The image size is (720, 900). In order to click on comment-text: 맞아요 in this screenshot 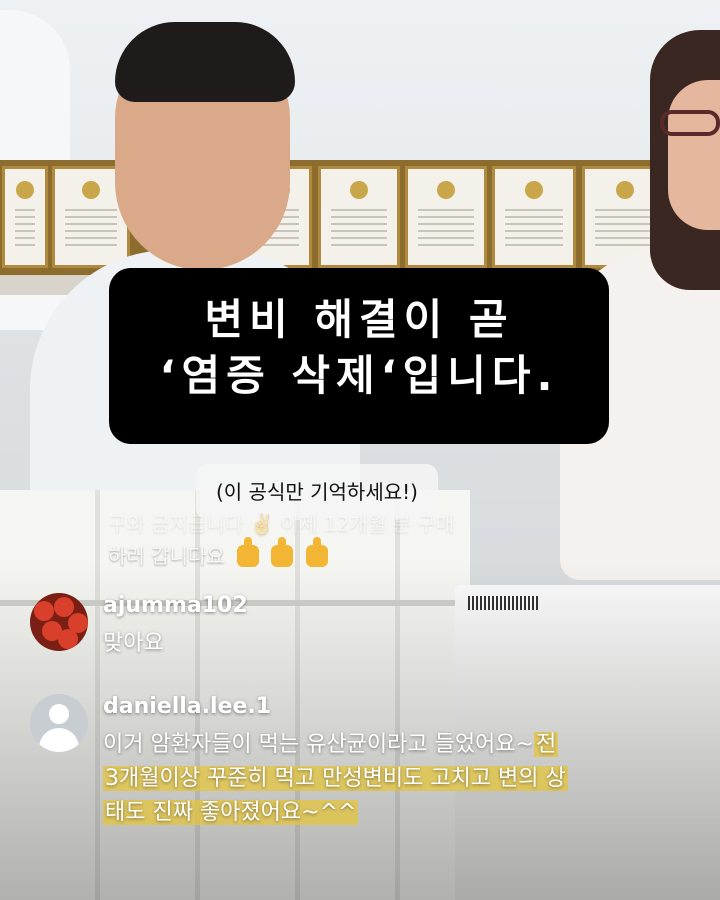, I will do `click(133, 643)`.